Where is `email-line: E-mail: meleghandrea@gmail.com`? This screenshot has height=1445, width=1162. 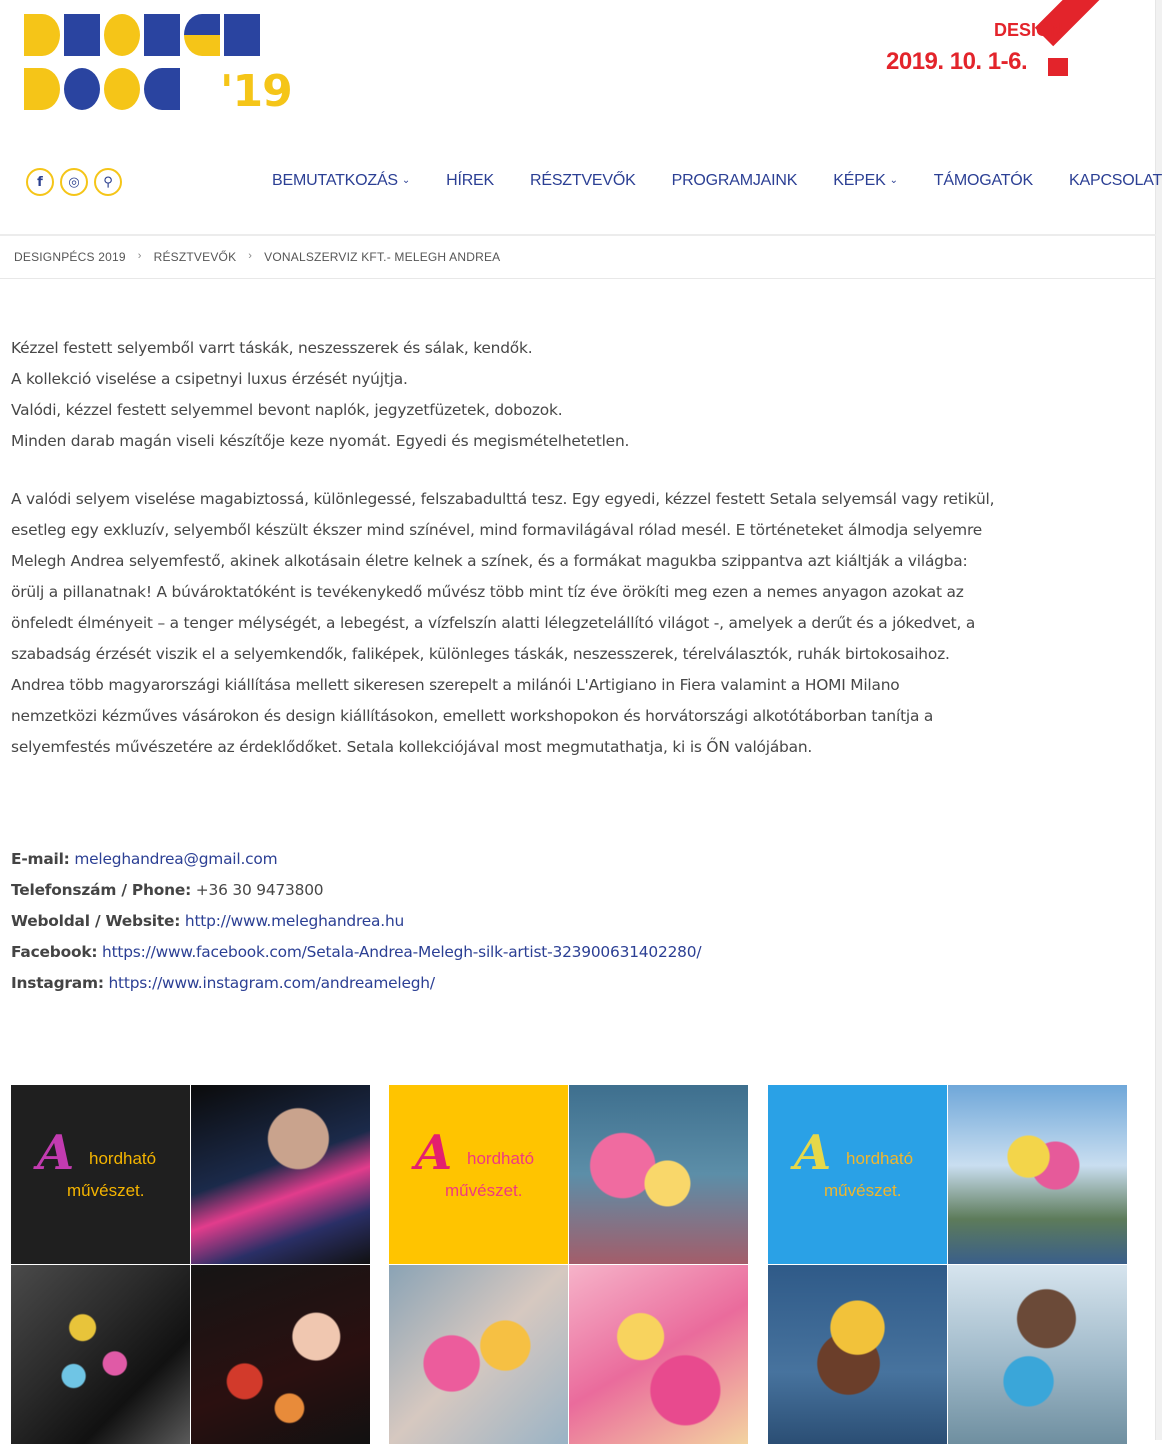
email-line: E-mail: meleghandrea@gmail.com is located at coordinates (356, 859).